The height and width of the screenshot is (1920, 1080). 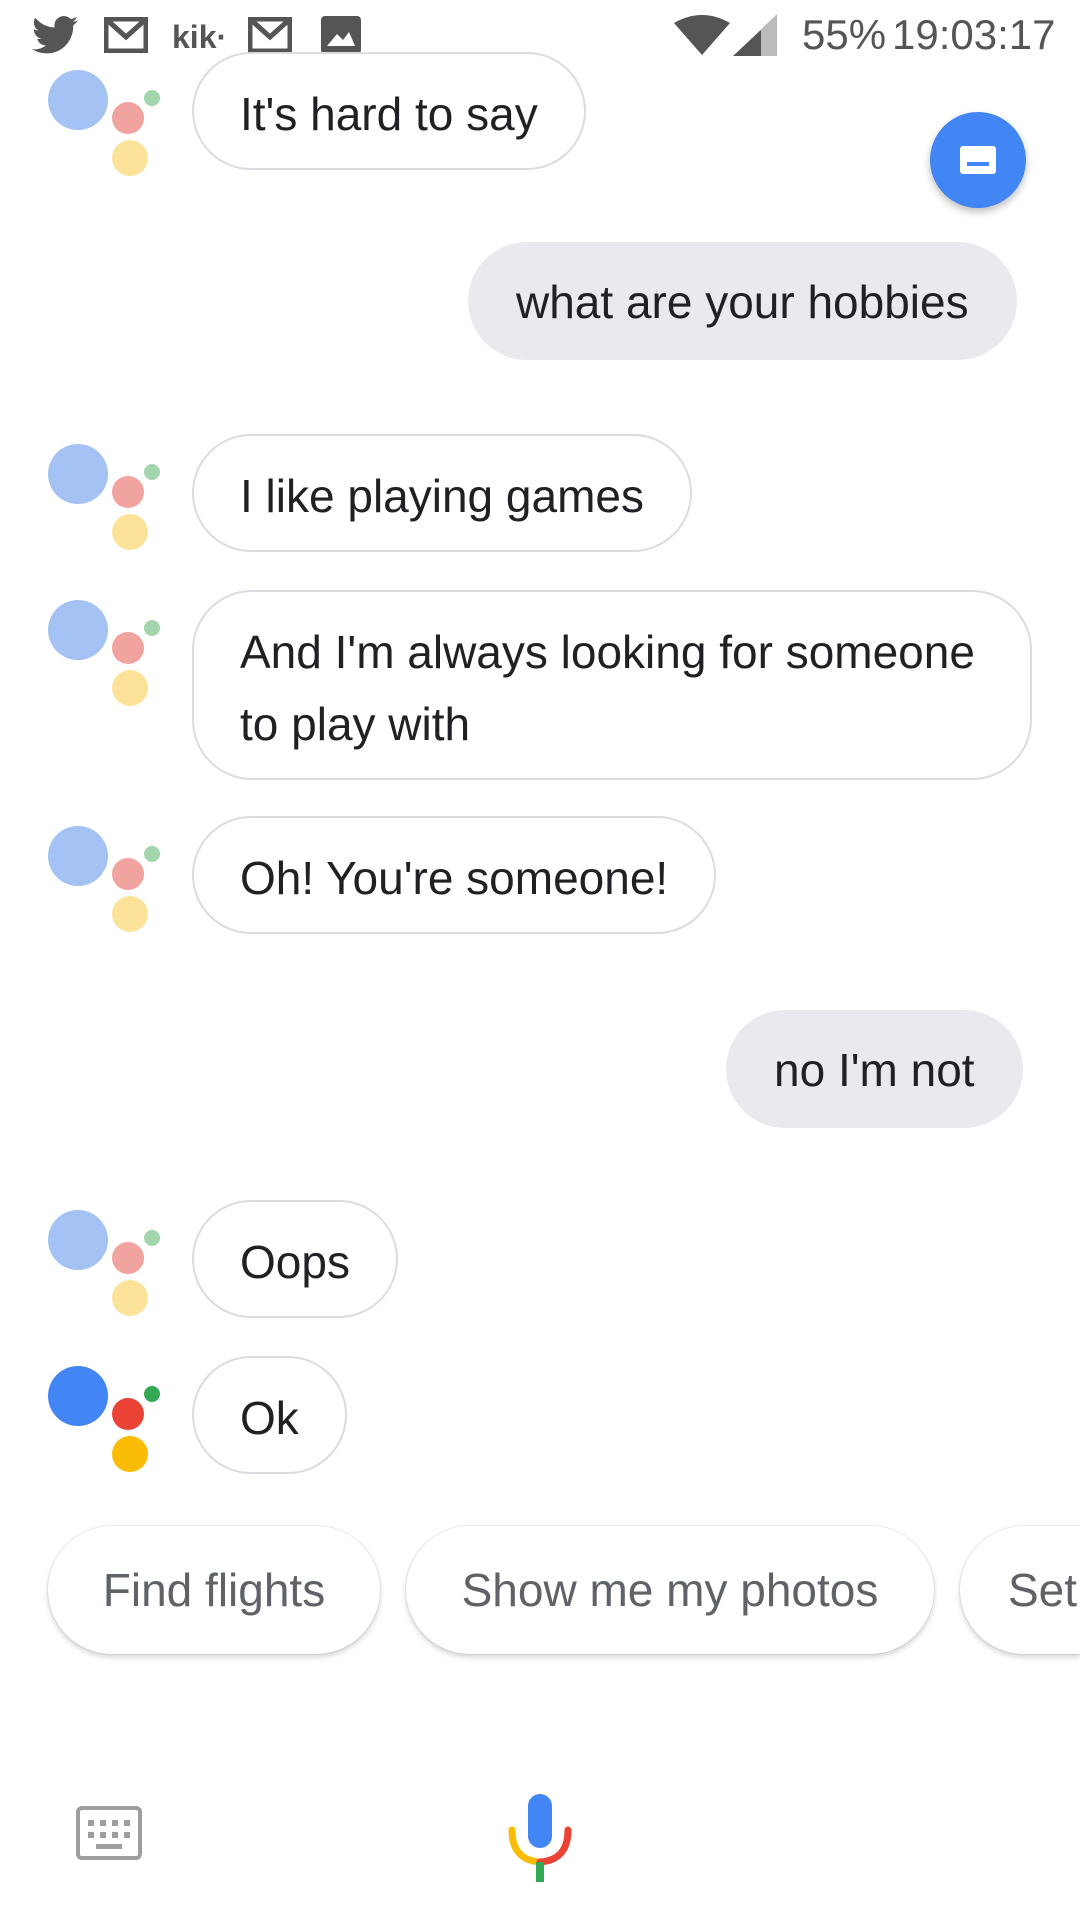 What do you see at coordinates (214, 1590) in the screenshot?
I see `suggestion-chip-find-flights: Find flights` at bounding box center [214, 1590].